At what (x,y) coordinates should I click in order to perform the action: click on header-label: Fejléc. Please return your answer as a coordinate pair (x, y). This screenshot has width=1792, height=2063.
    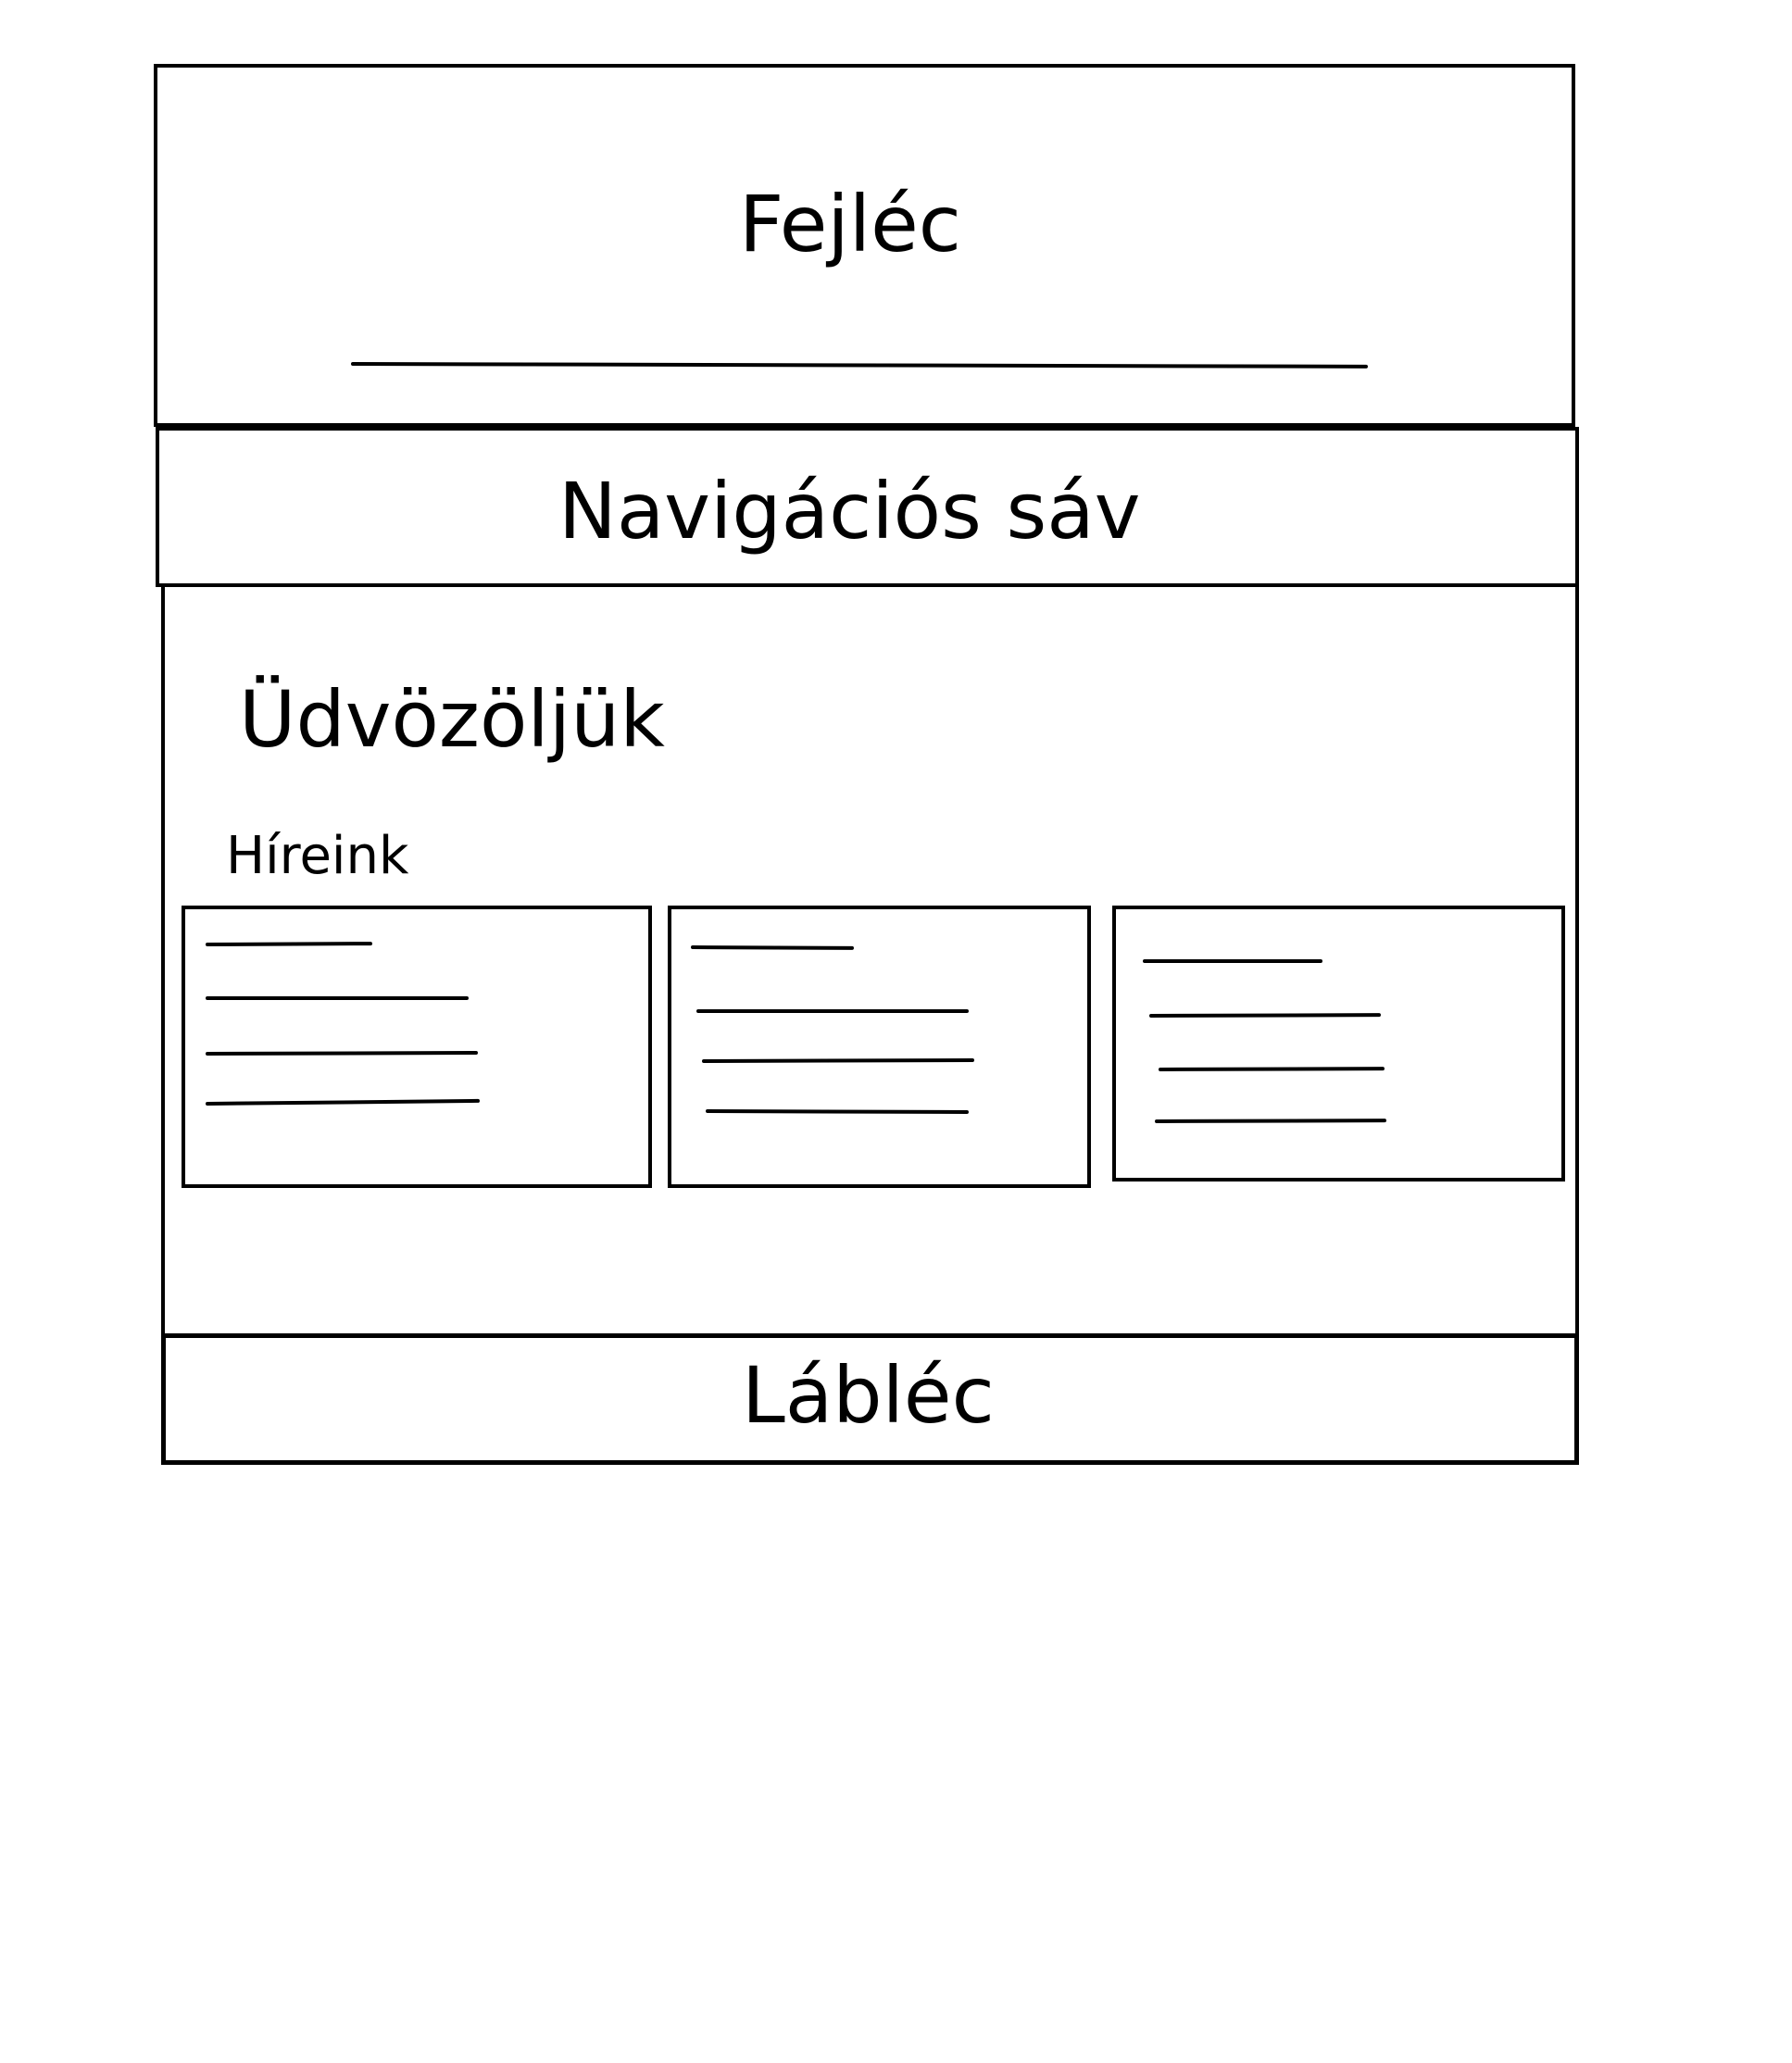
    Looking at the image, I should click on (850, 224).